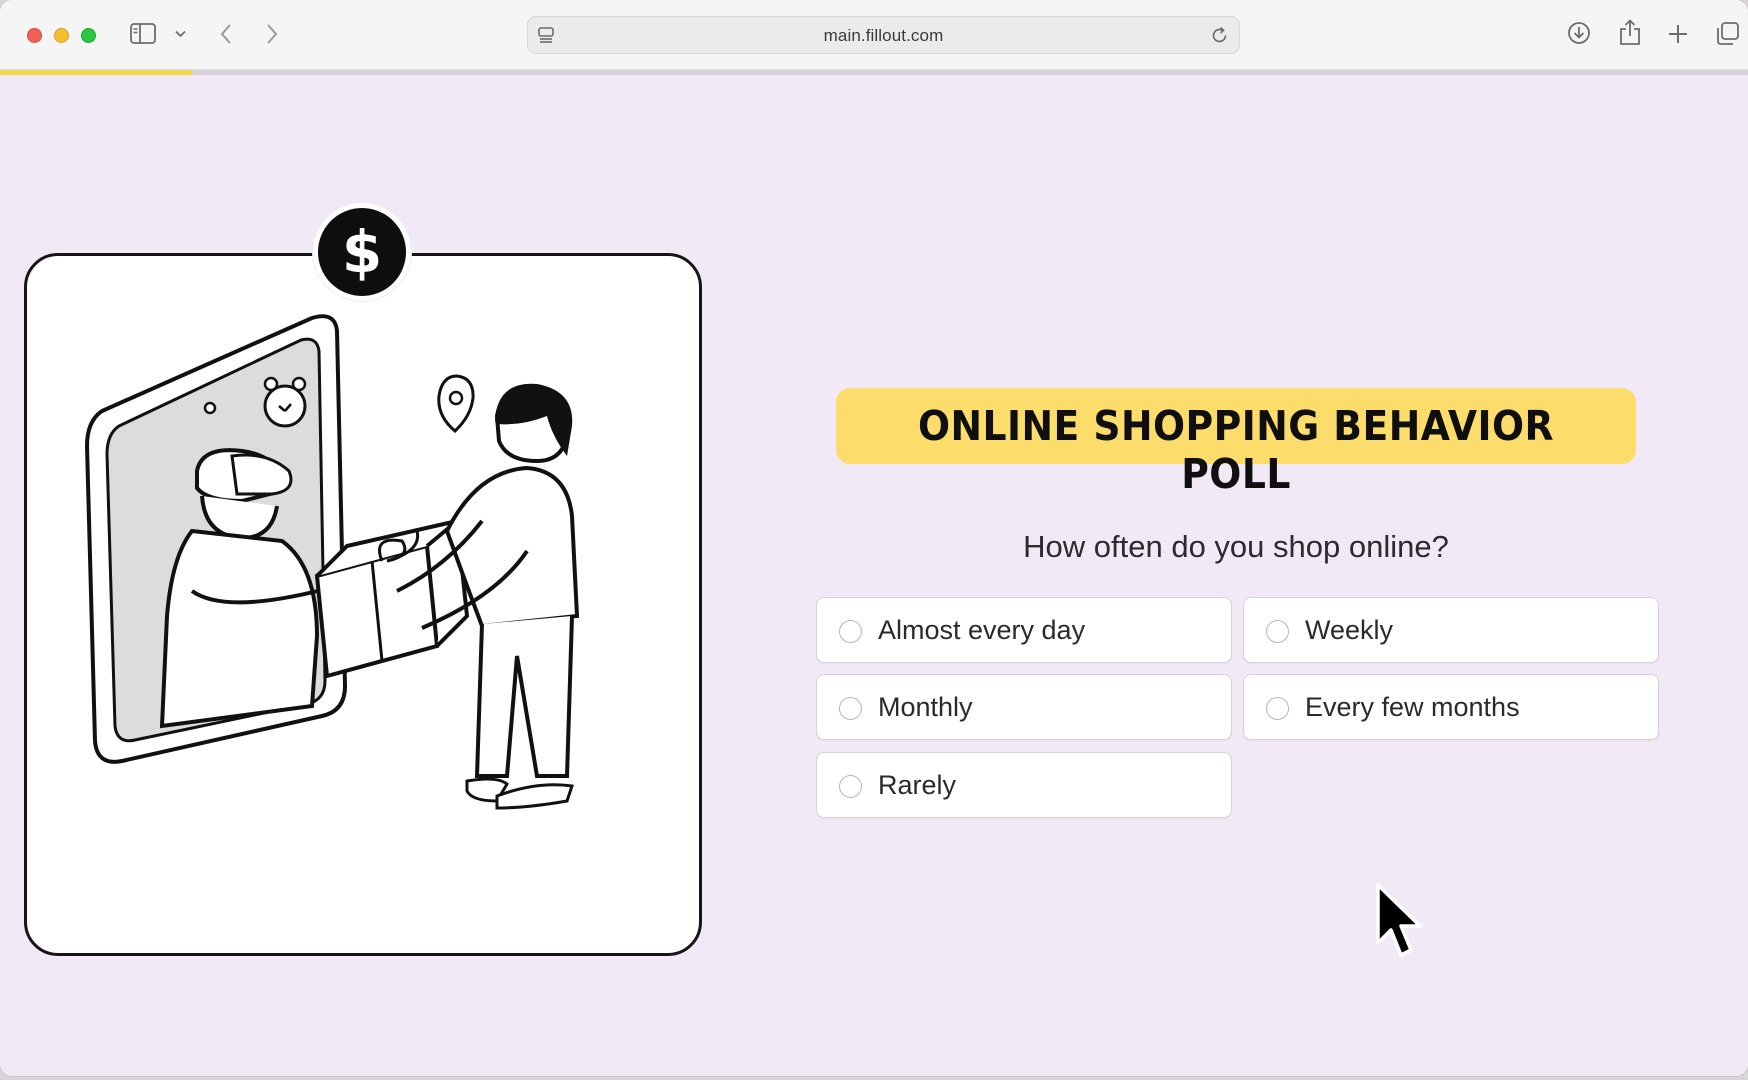 The width and height of the screenshot is (1748, 1080). I want to click on new-tab-icon, so click(1678, 34).